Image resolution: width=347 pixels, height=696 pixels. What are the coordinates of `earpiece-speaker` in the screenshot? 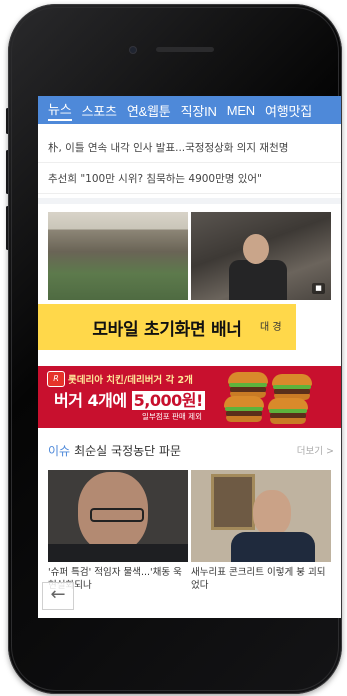 It's located at (185, 49).